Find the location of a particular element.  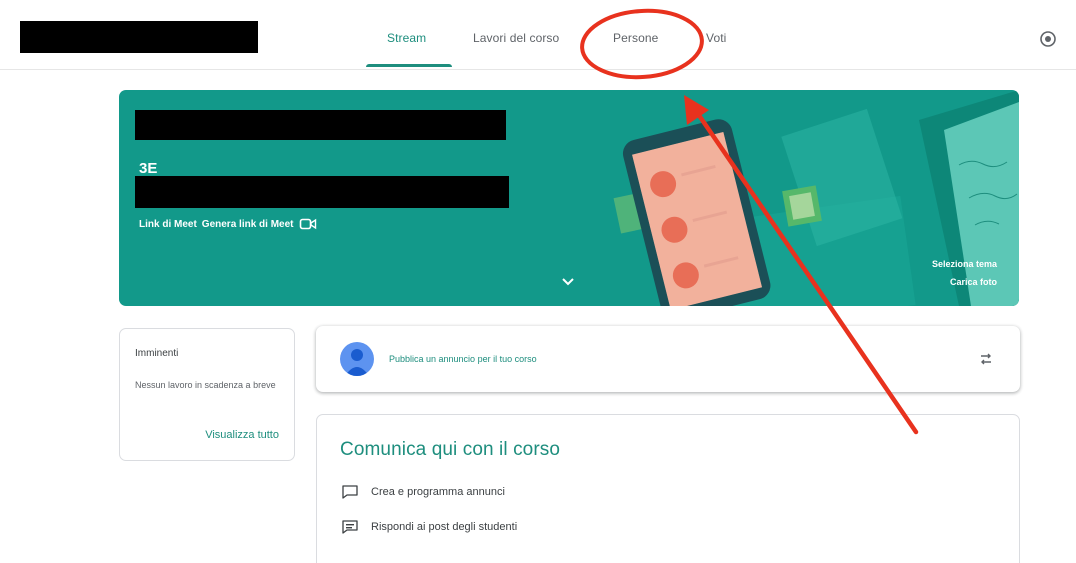

communicate-item-replies: Rispondi ai post degli studenti is located at coordinates (429, 527).